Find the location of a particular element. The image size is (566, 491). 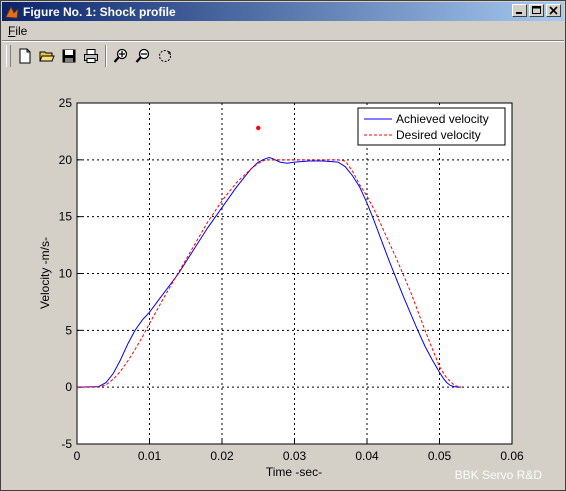

print-icon is located at coordinates (91, 56).